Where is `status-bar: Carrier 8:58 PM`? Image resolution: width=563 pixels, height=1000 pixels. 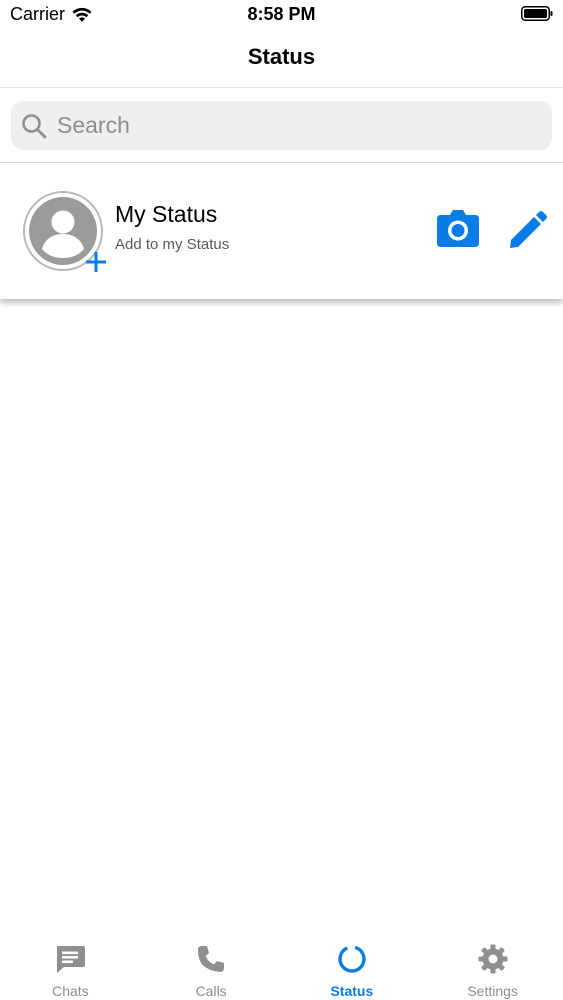
status-bar: Carrier 8:58 PM is located at coordinates (281, 15).